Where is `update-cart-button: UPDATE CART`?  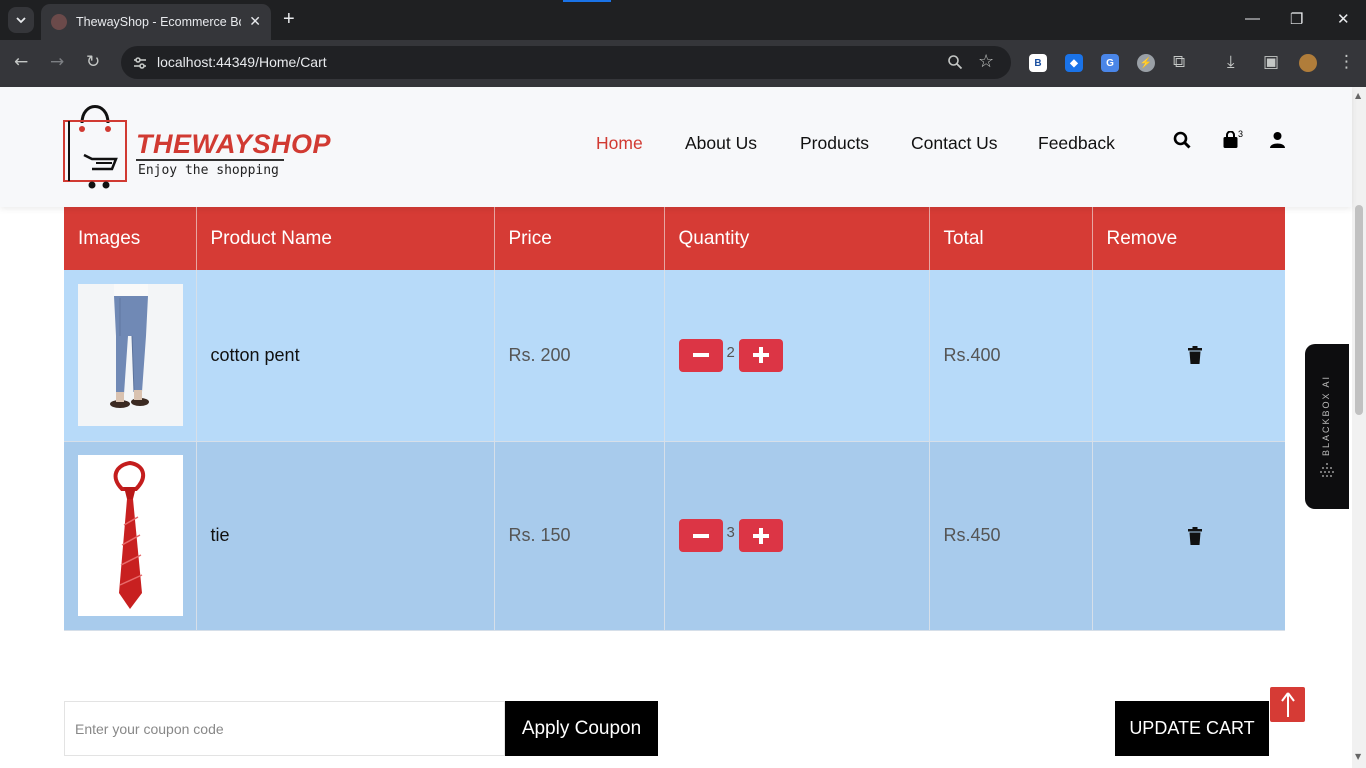
update-cart-button: UPDATE CART is located at coordinates (1192, 728).